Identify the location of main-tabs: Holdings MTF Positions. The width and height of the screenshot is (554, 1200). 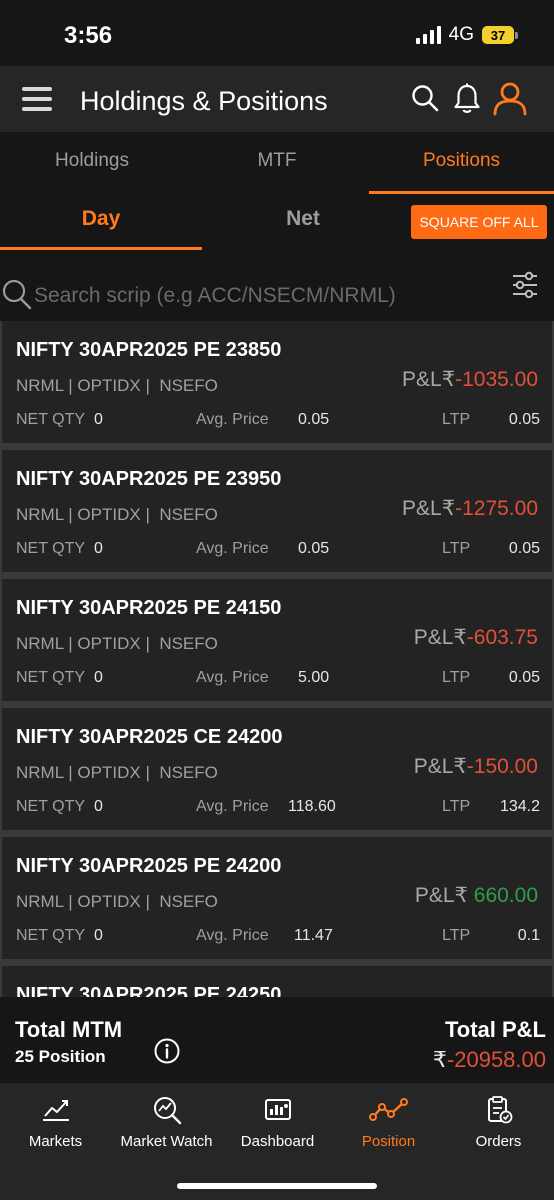
(277, 163).